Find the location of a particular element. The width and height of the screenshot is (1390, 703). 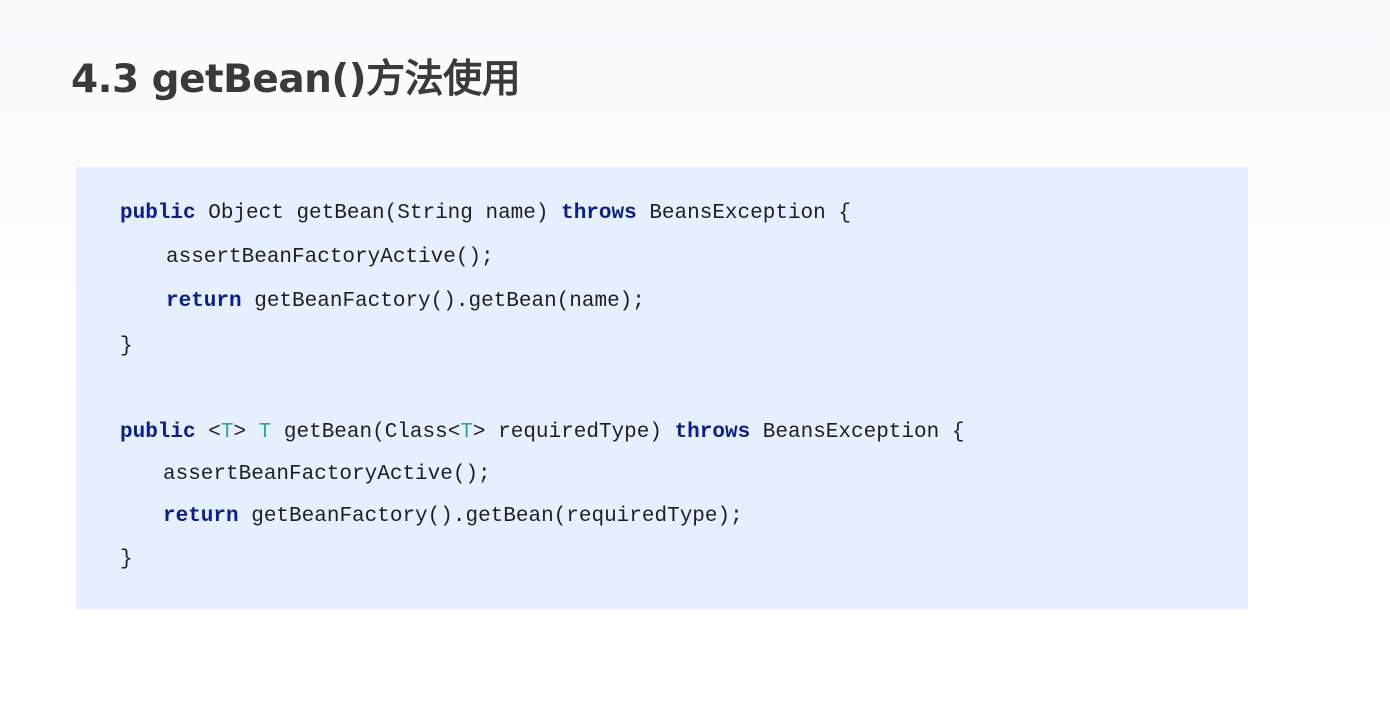

code-line-6: assertBeanFactoryActive(); is located at coordinates (327, 475).